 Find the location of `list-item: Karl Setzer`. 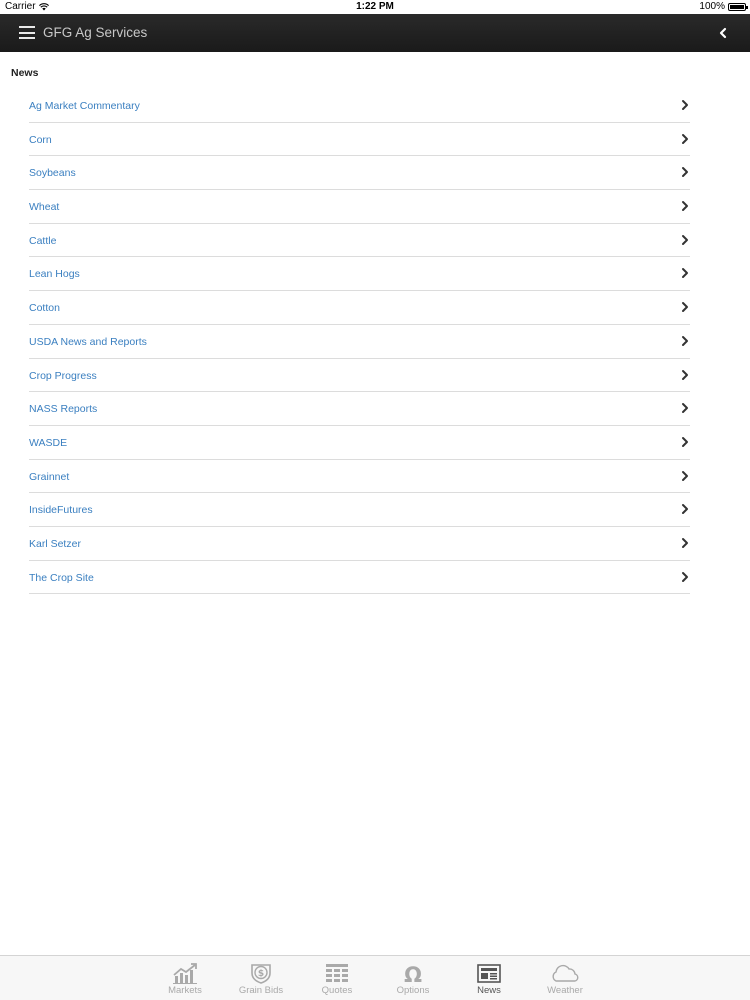

list-item: Karl Setzer is located at coordinates (359, 544).